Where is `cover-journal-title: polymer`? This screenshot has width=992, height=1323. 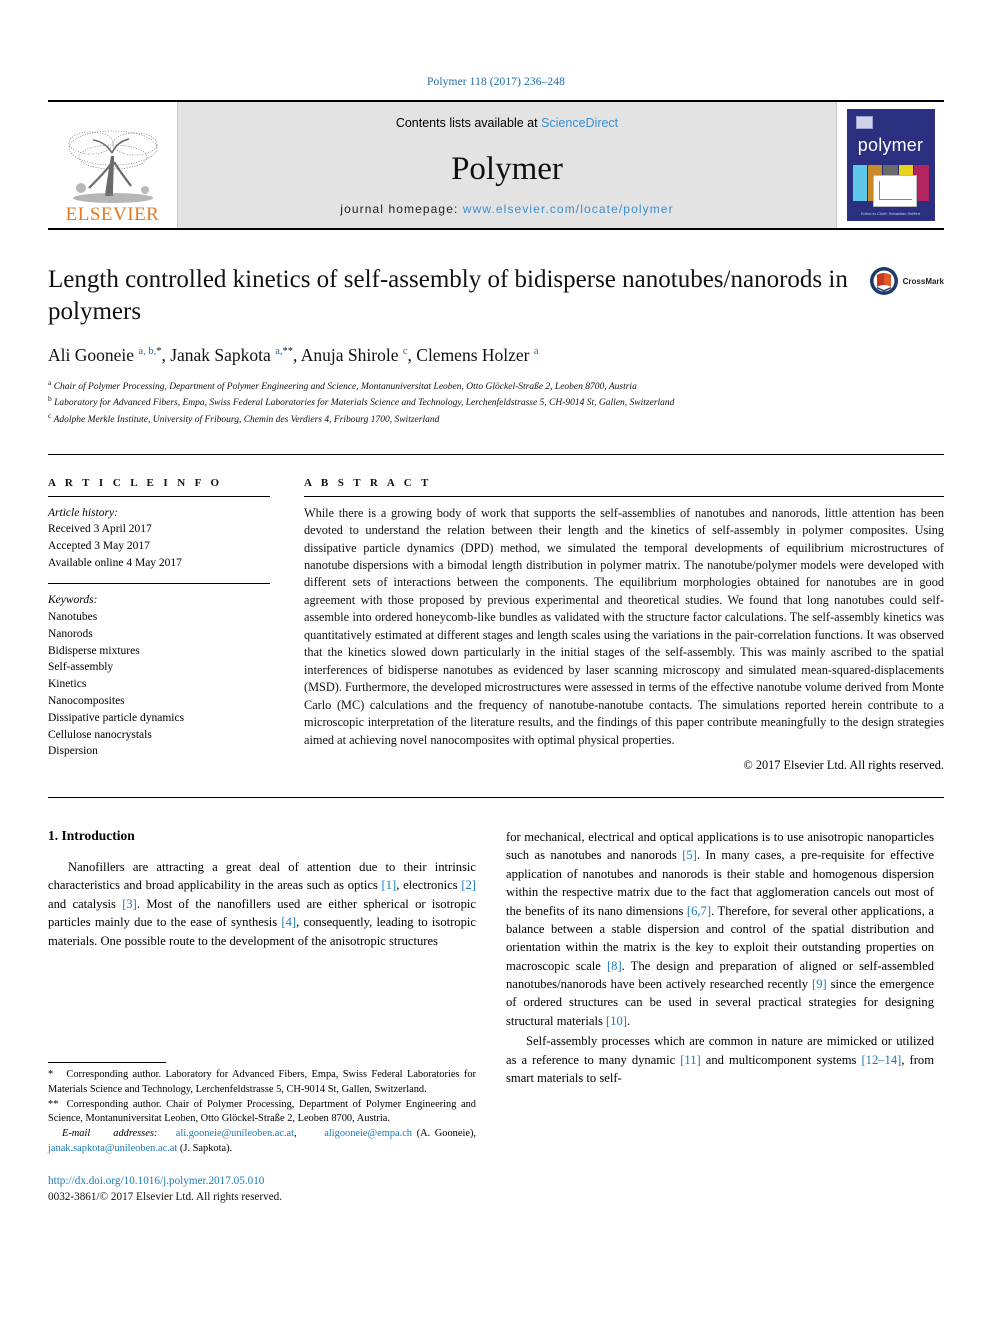
cover-journal-title: polymer is located at coordinates (890, 145).